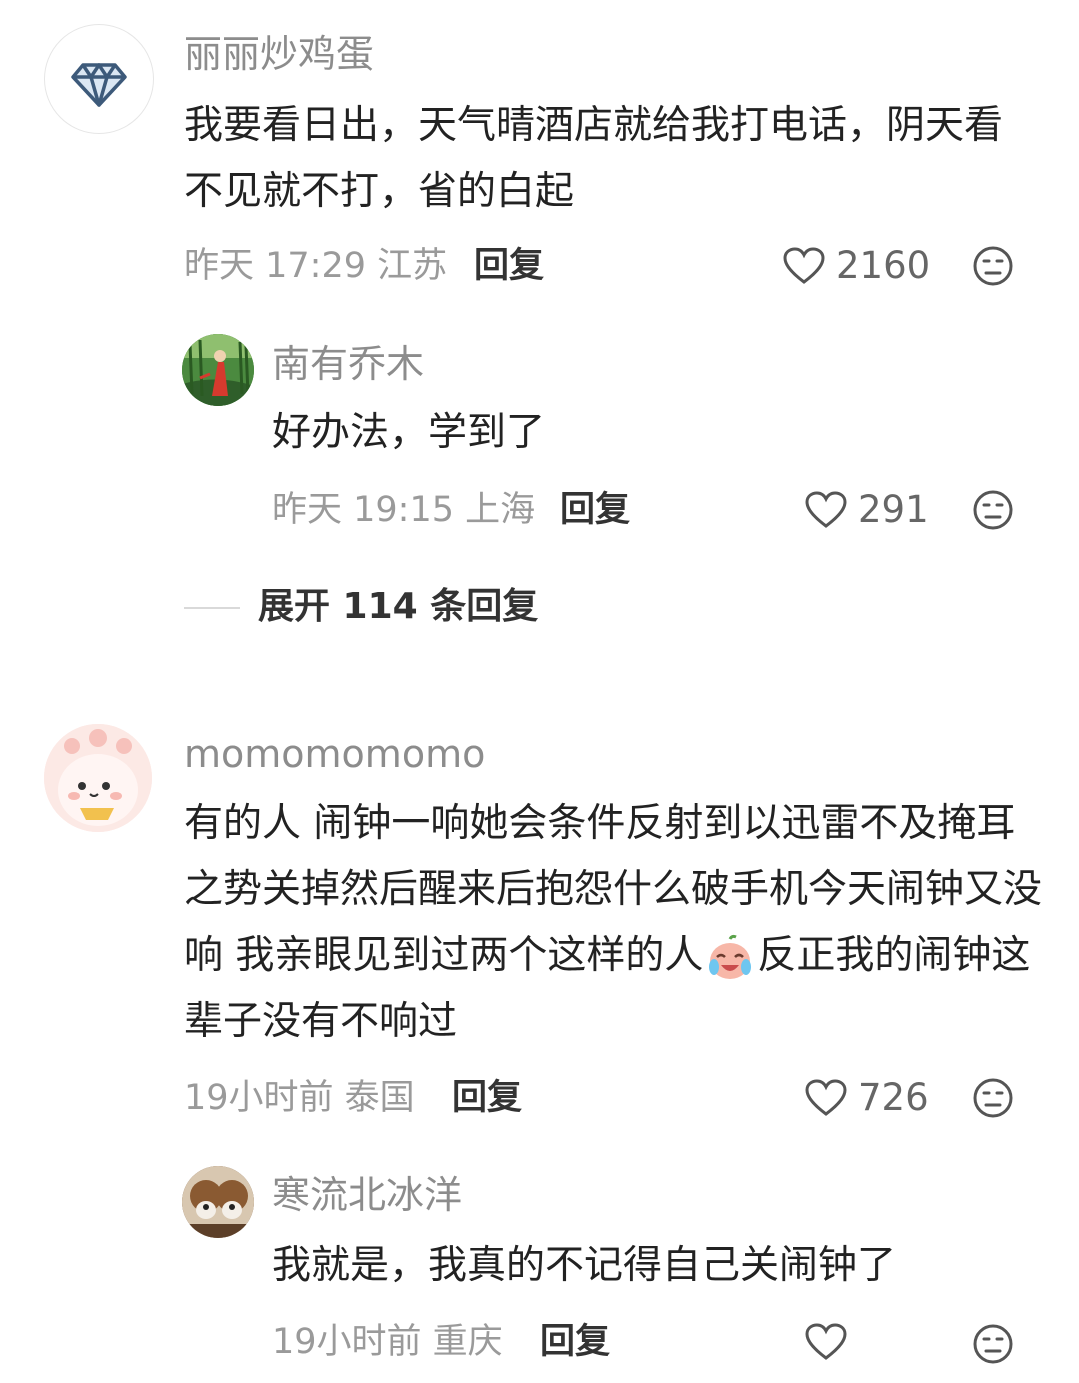 The width and height of the screenshot is (1079, 1383). What do you see at coordinates (398, 607) in the screenshot?
I see `expand-replies-button: 展开 114 条回复` at bounding box center [398, 607].